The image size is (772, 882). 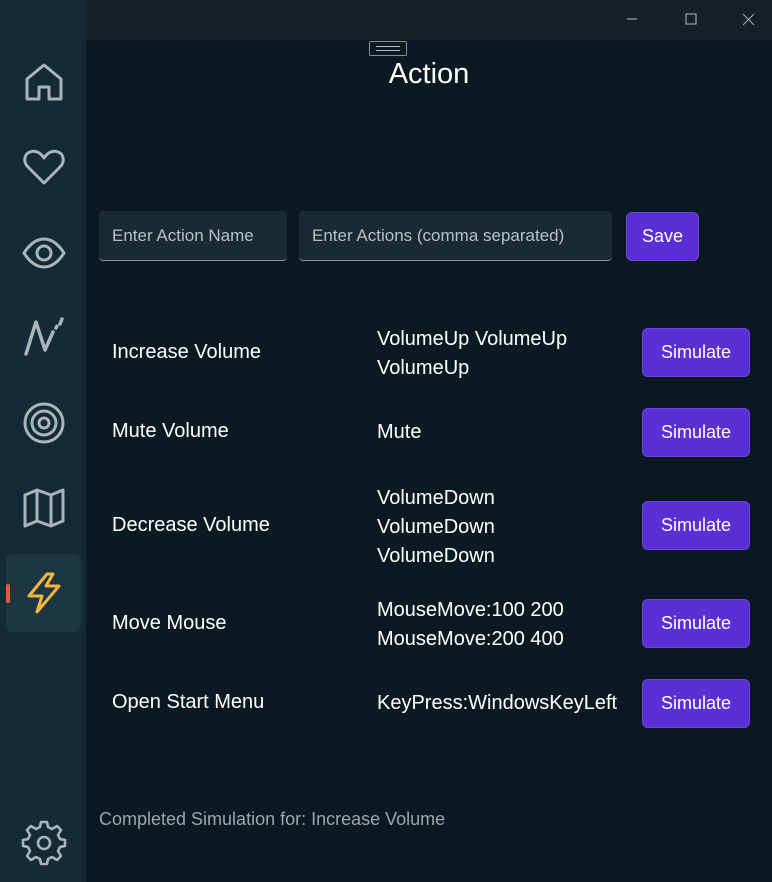 What do you see at coordinates (429, 74) in the screenshot?
I see `page-title: Action` at bounding box center [429, 74].